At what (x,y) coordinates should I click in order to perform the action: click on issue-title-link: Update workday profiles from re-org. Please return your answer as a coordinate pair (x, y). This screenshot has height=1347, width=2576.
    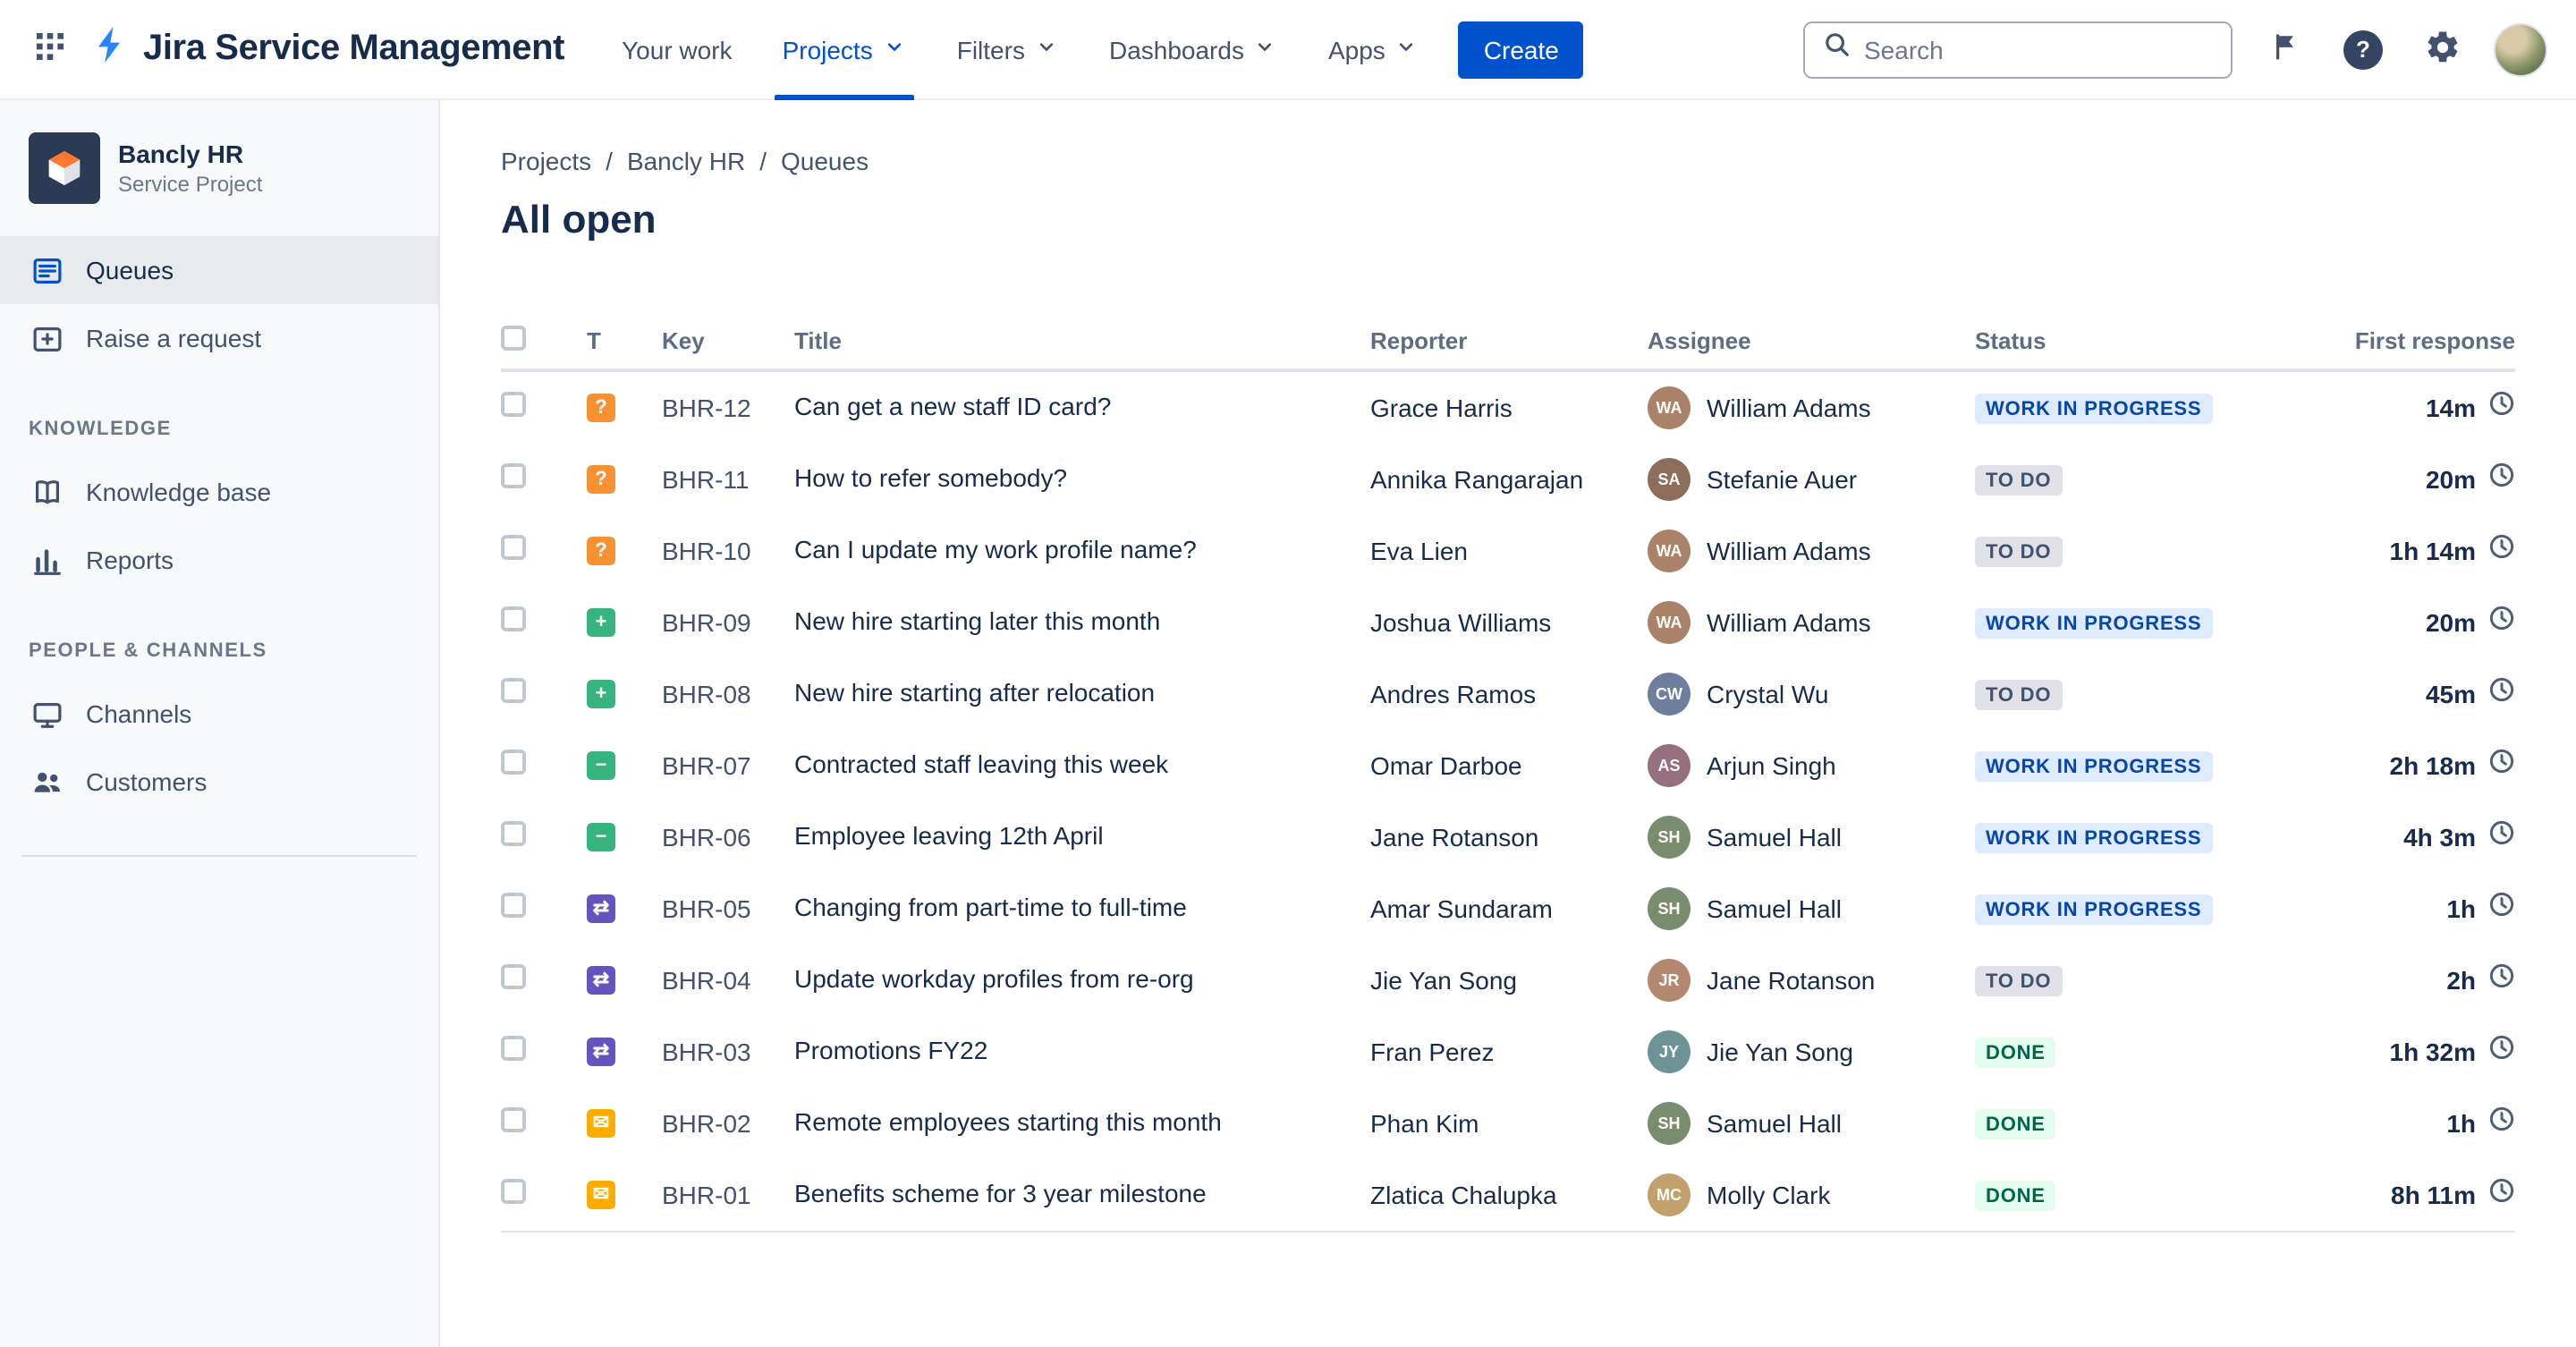
    Looking at the image, I should click on (994, 978).